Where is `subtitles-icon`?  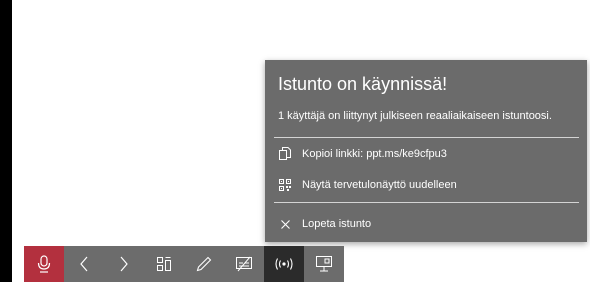 subtitles-icon is located at coordinates (244, 264).